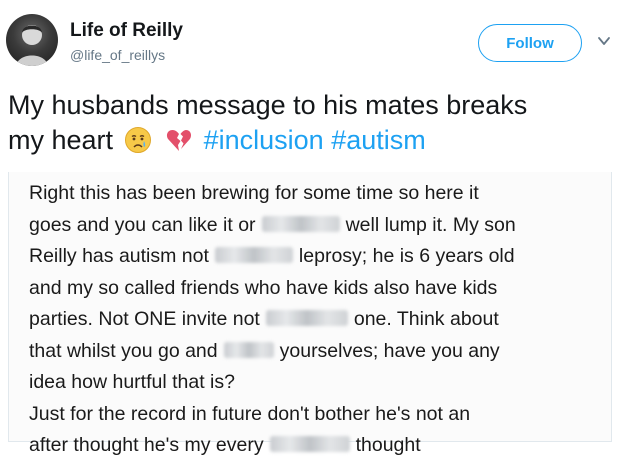 The width and height of the screenshot is (620, 462). What do you see at coordinates (268, 105) in the screenshot?
I see `tweet-line-1: My husbands message to his mates breaks` at bounding box center [268, 105].